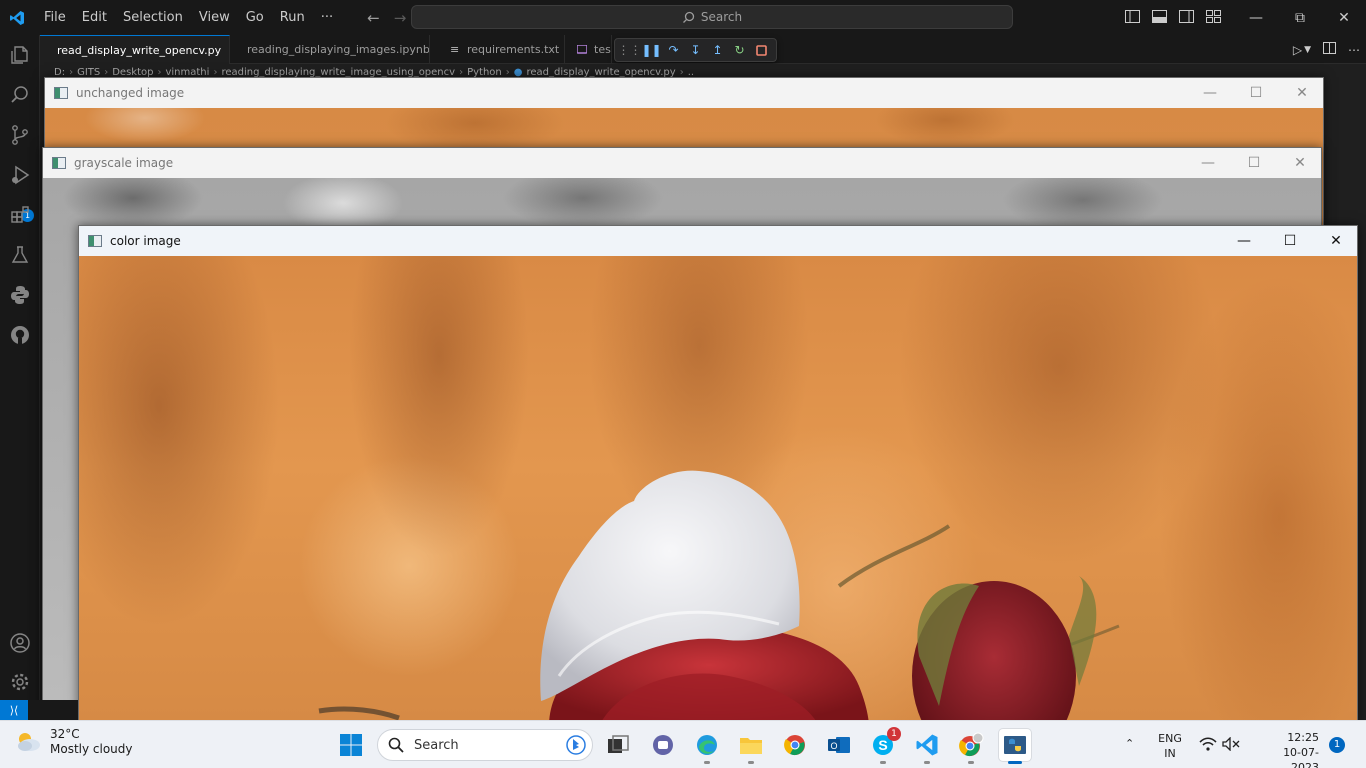  What do you see at coordinates (1337, 745) in the screenshot?
I see `notification-count-badge: 1` at bounding box center [1337, 745].